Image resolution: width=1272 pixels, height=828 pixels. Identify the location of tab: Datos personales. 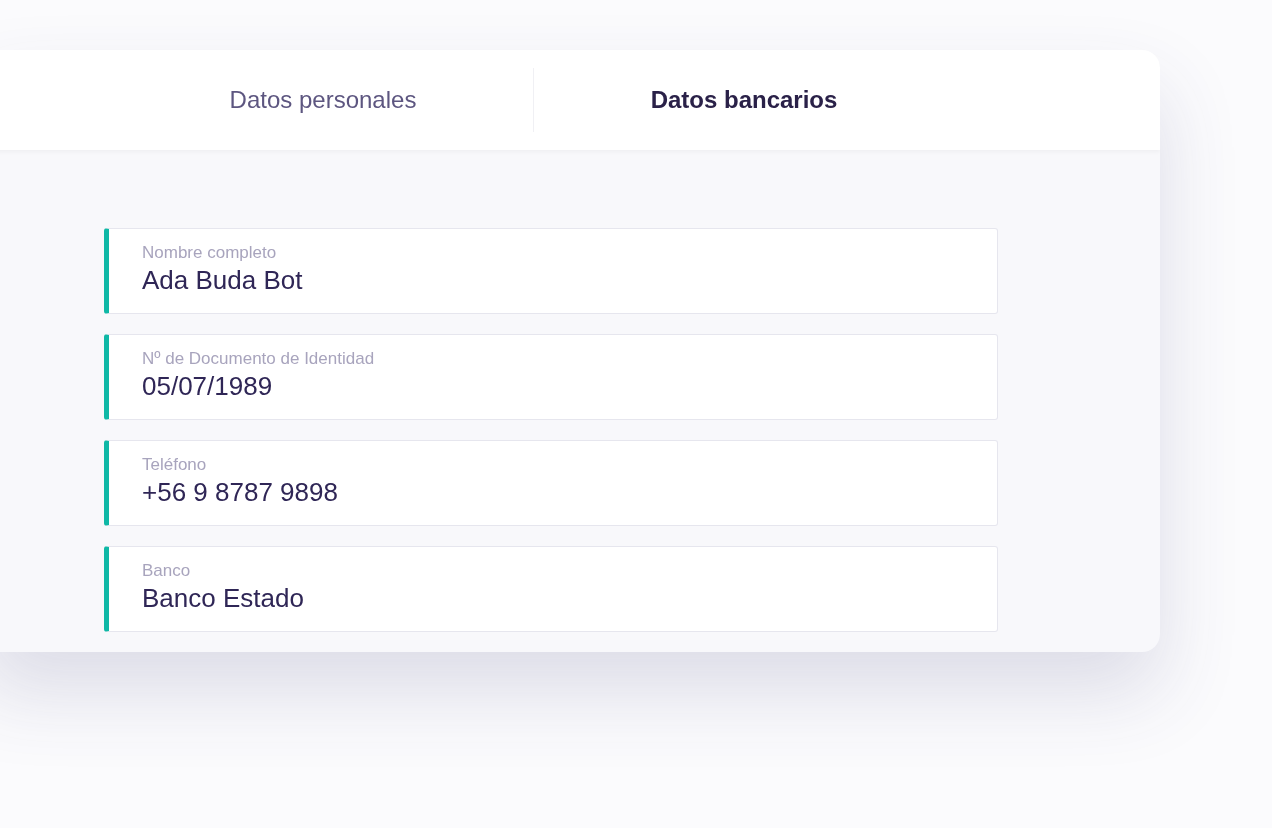
(323, 100).